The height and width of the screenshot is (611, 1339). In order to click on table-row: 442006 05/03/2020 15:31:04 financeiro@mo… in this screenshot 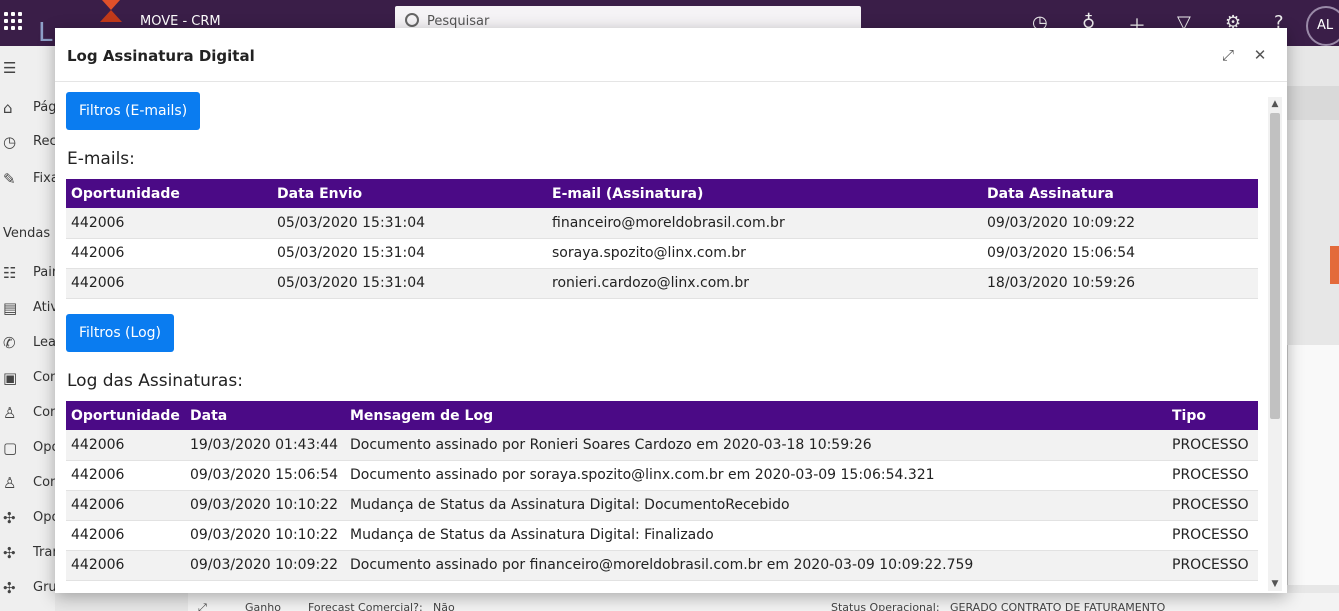, I will do `click(662, 223)`.